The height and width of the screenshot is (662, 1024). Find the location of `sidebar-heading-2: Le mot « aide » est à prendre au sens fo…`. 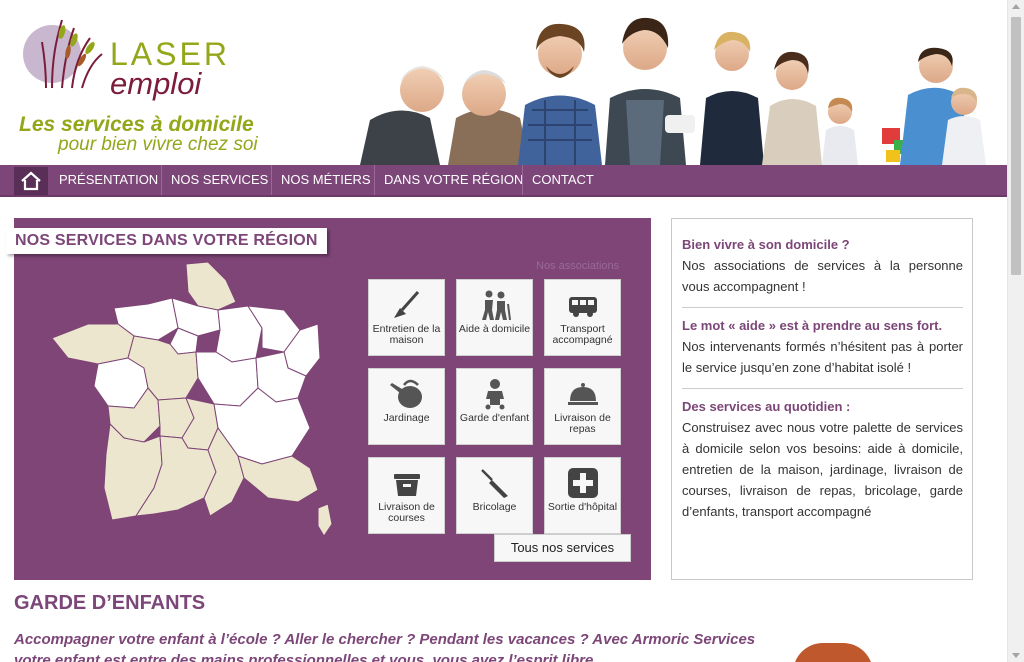

sidebar-heading-2: Le mot « aide » est à prendre au sens fo… is located at coordinates (812, 325).